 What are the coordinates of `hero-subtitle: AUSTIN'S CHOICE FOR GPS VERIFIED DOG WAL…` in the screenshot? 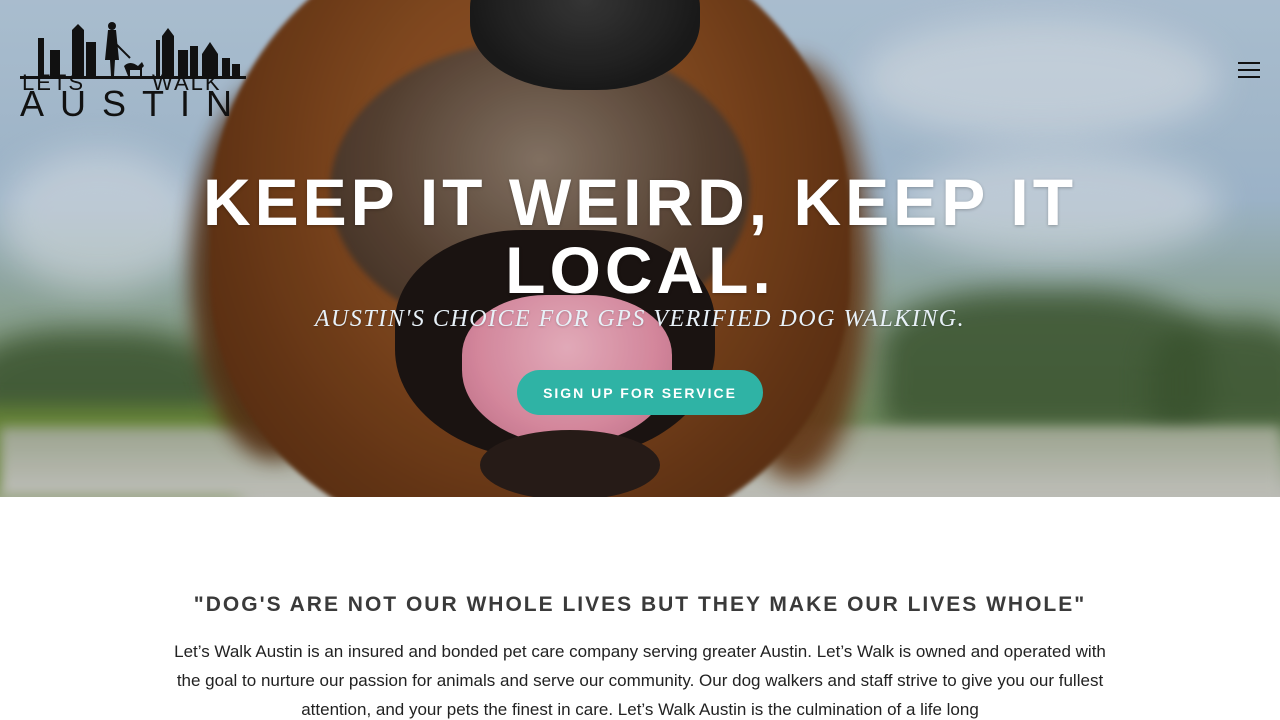 It's located at (640, 319).